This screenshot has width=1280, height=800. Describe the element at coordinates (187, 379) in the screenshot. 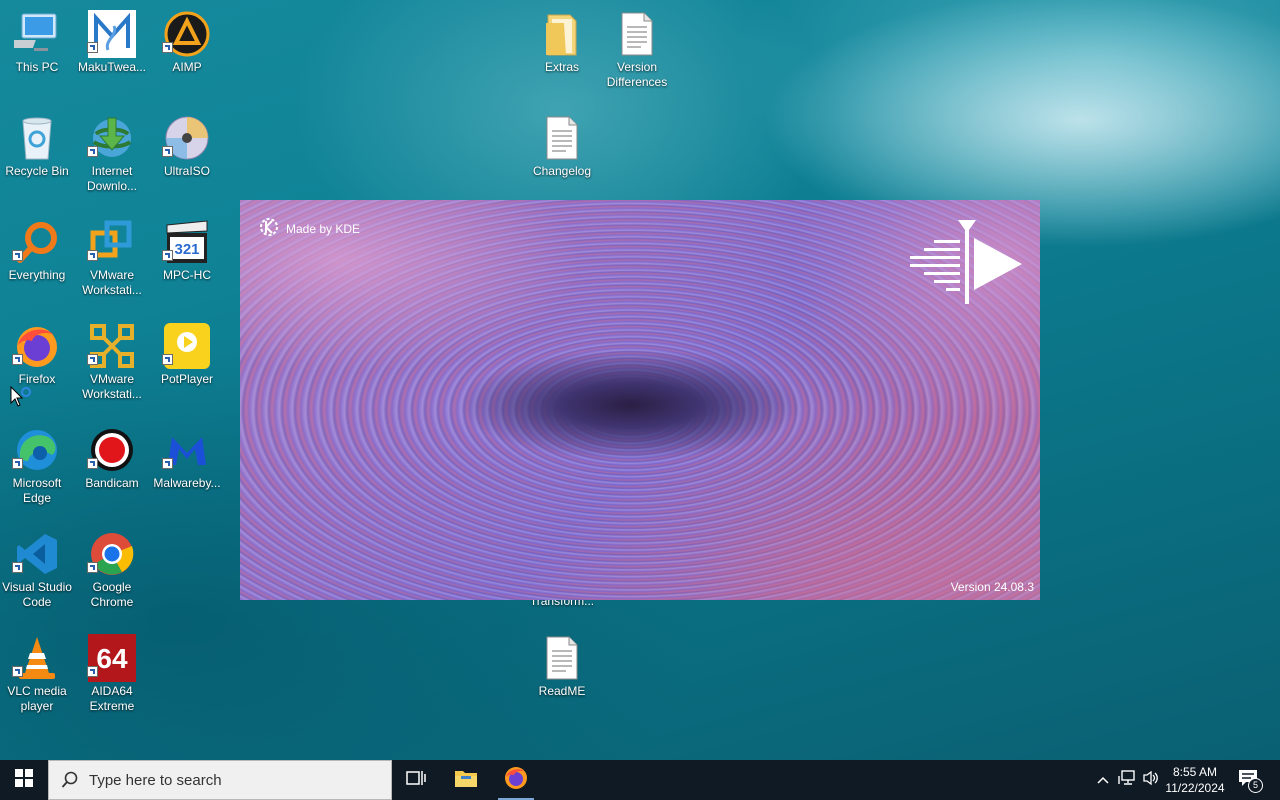

I see `icon-label: PotPlayer` at that location.